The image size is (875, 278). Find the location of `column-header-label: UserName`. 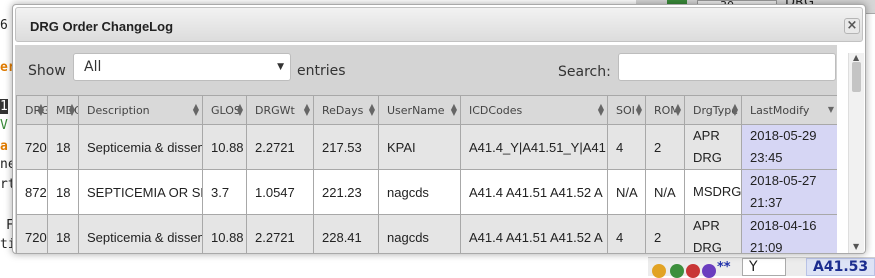

column-header-label: UserName is located at coordinates (416, 110).